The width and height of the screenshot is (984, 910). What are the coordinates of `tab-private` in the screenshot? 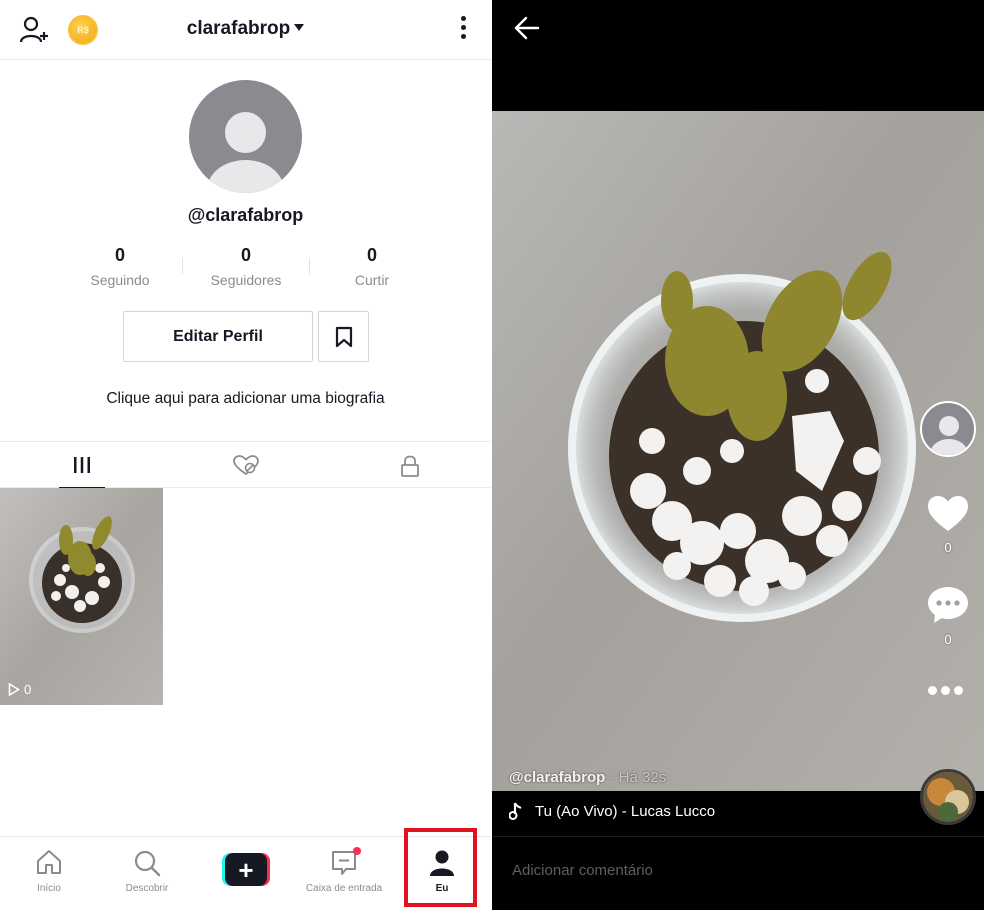 It's located at (409, 465).